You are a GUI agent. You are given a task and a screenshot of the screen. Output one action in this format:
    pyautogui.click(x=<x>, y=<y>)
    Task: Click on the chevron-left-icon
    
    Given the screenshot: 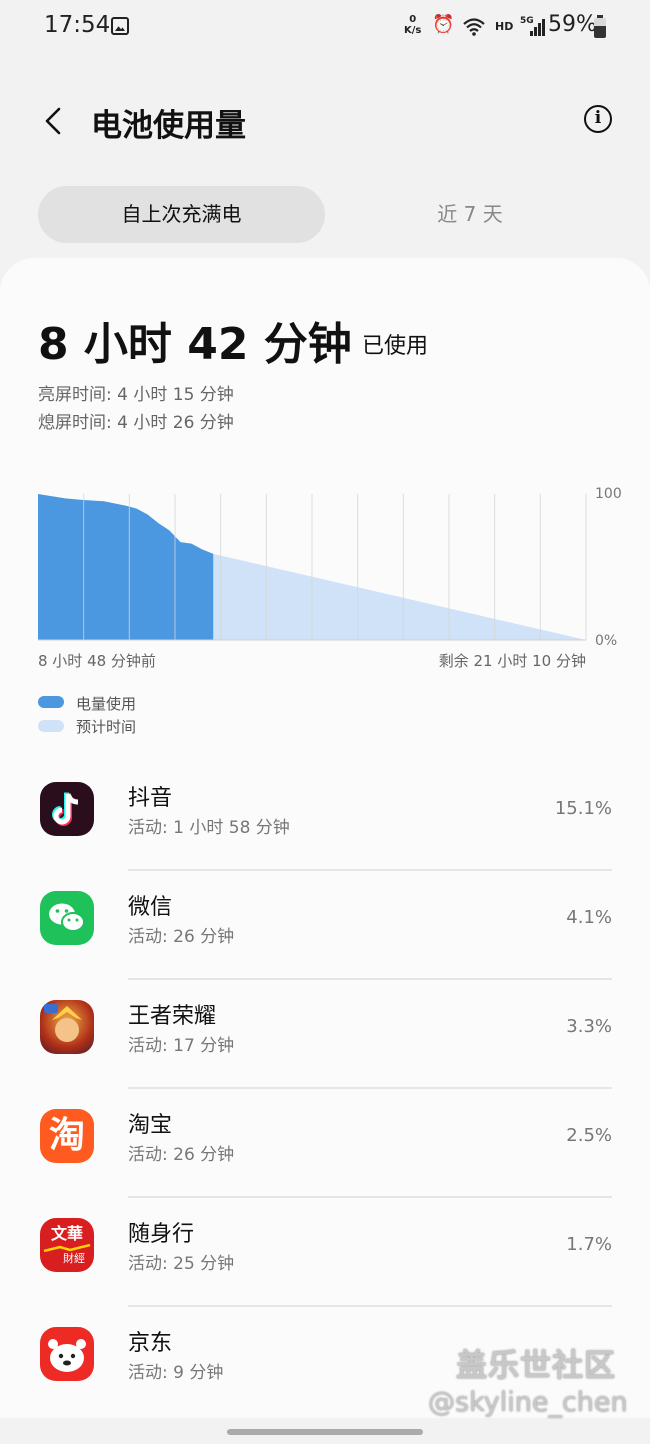 What is the action you would take?
    pyautogui.click(x=53, y=121)
    